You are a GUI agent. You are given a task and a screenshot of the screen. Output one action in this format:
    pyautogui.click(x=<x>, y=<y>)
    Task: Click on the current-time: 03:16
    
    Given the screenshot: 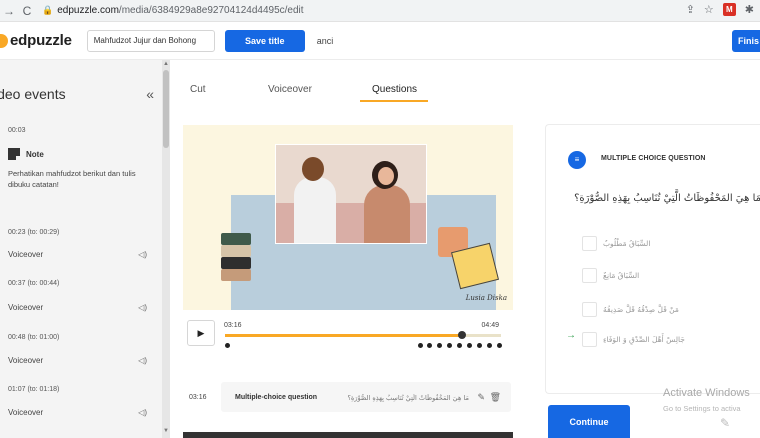 What is the action you would take?
    pyautogui.click(x=233, y=325)
    